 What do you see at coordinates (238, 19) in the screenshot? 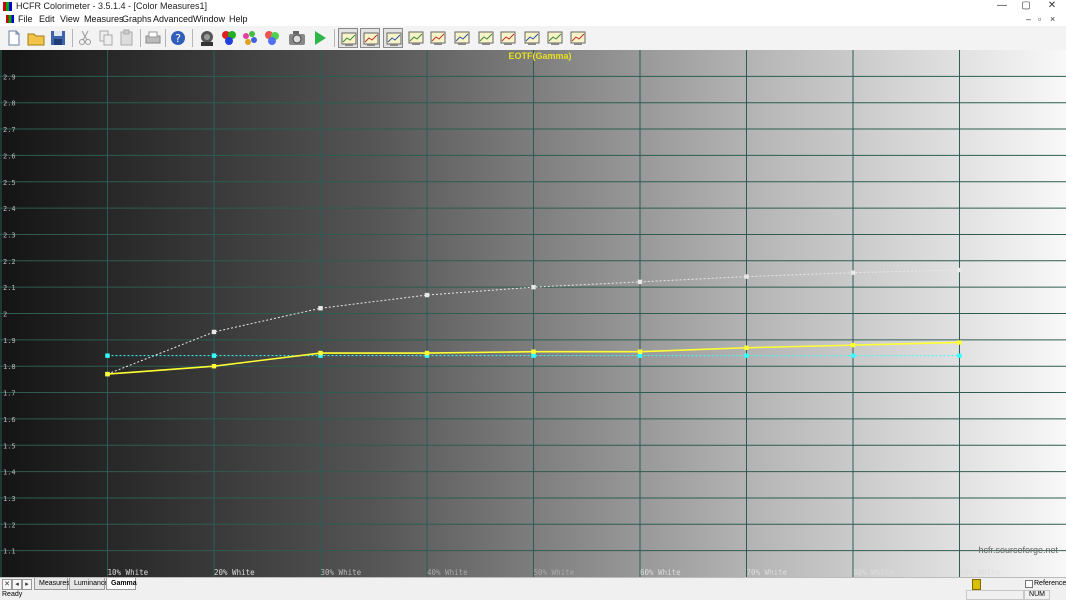
I see `menu-help: Help` at bounding box center [238, 19].